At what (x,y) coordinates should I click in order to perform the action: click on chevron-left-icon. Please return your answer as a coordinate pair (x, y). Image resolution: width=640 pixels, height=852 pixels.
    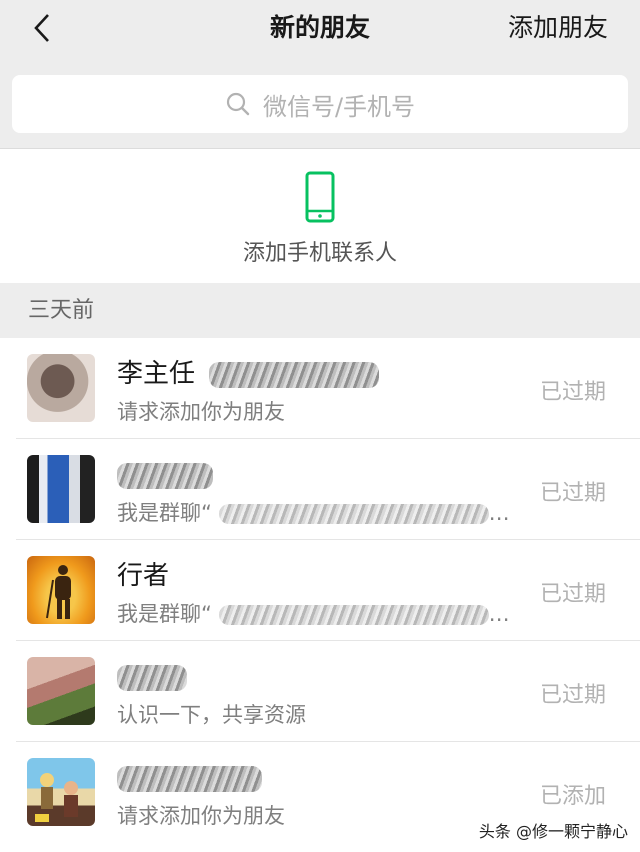
    Looking at the image, I should click on (41, 28).